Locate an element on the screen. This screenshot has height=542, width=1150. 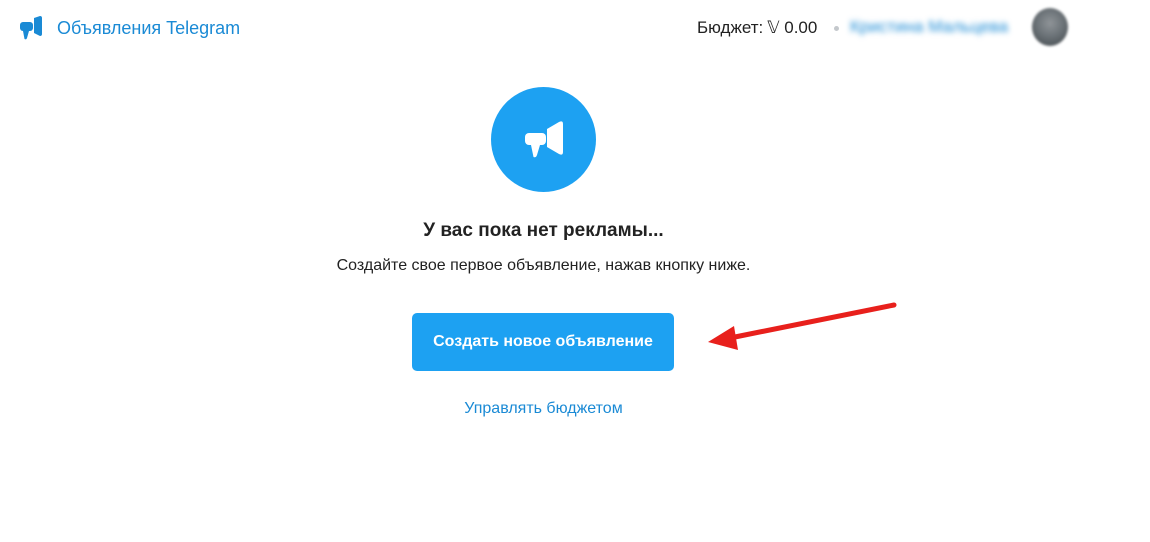
user-avatar is located at coordinates (1050, 27).